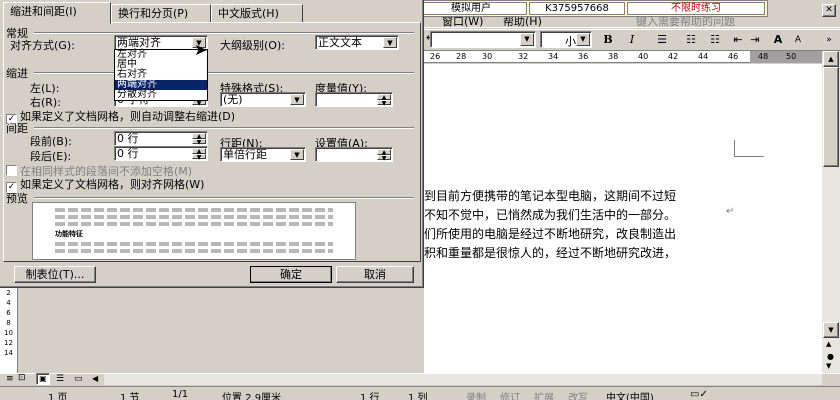  Describe the element at coordinates (375, 274) in the screenshot. I see `cancel-button: 取消` at that location.